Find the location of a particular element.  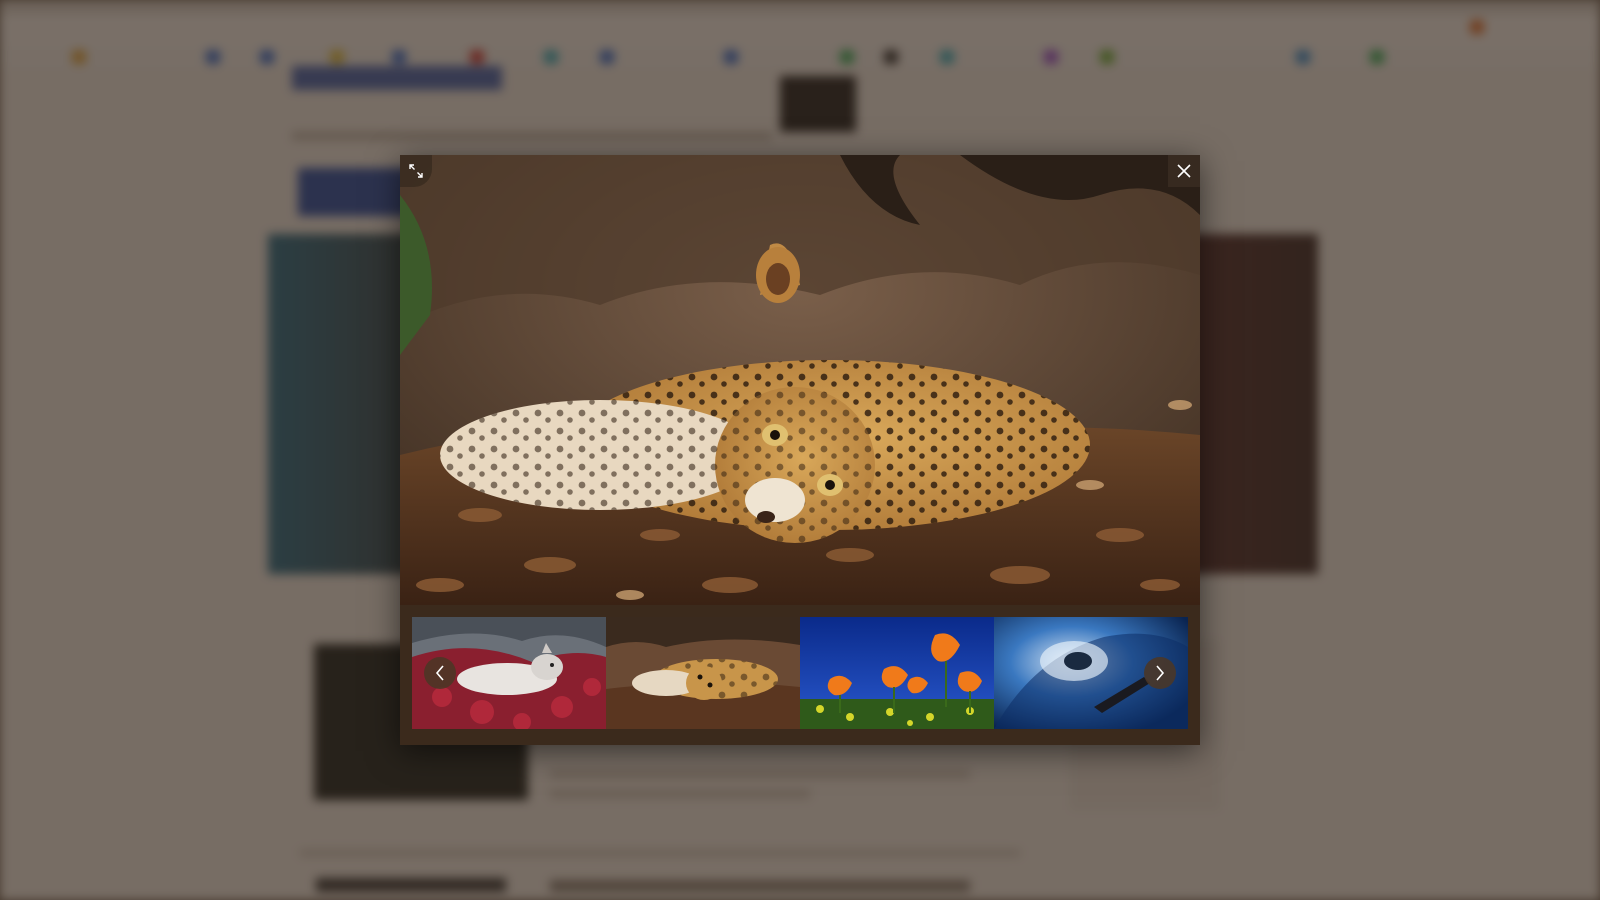

next-image-button is located at coordinates (1160, 673).